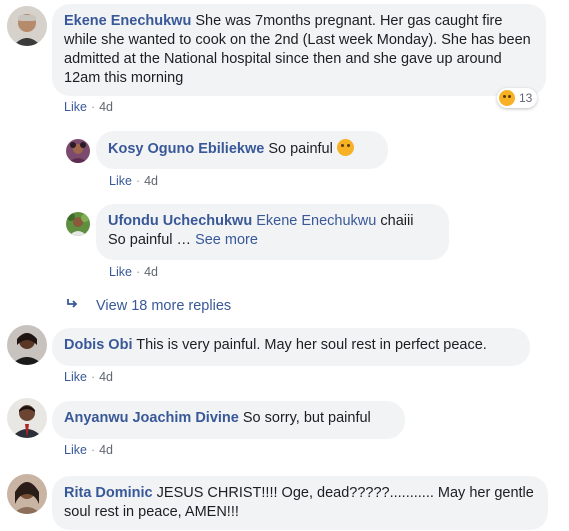 The image size is (569, 531). I want to click on comment-text: chaiii, so click(397, 221).